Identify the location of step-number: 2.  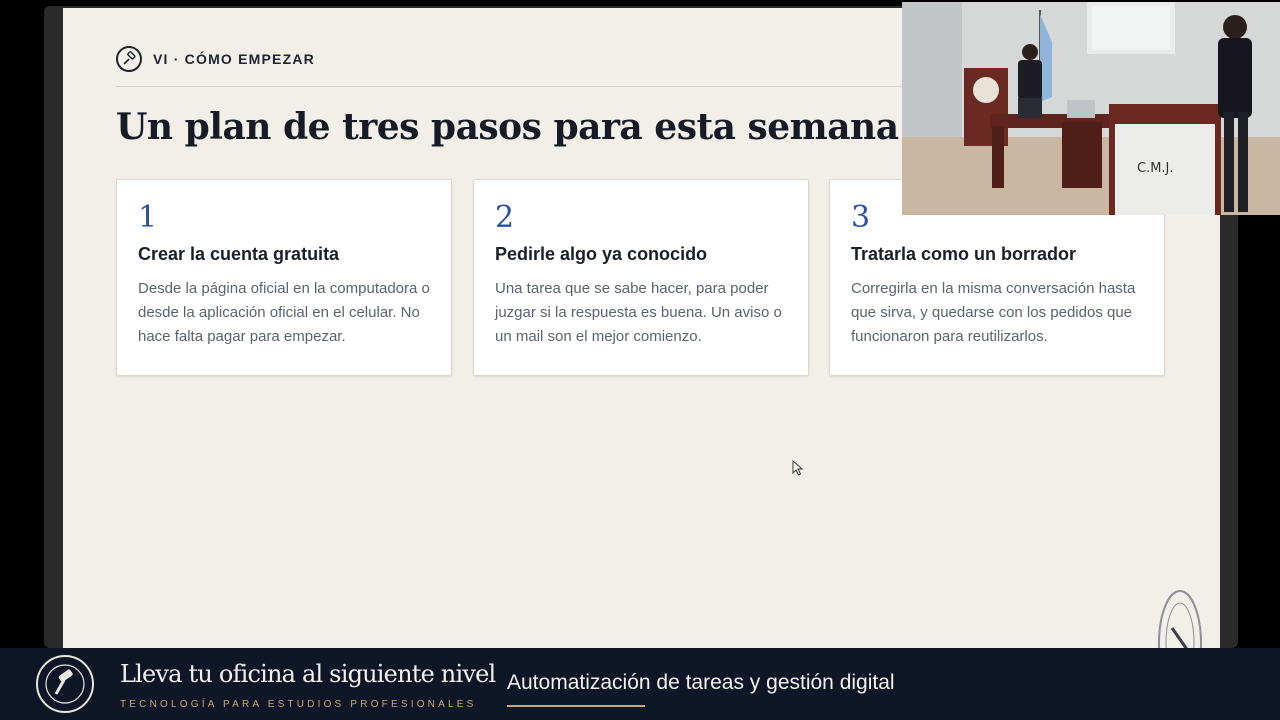
(505, 217).